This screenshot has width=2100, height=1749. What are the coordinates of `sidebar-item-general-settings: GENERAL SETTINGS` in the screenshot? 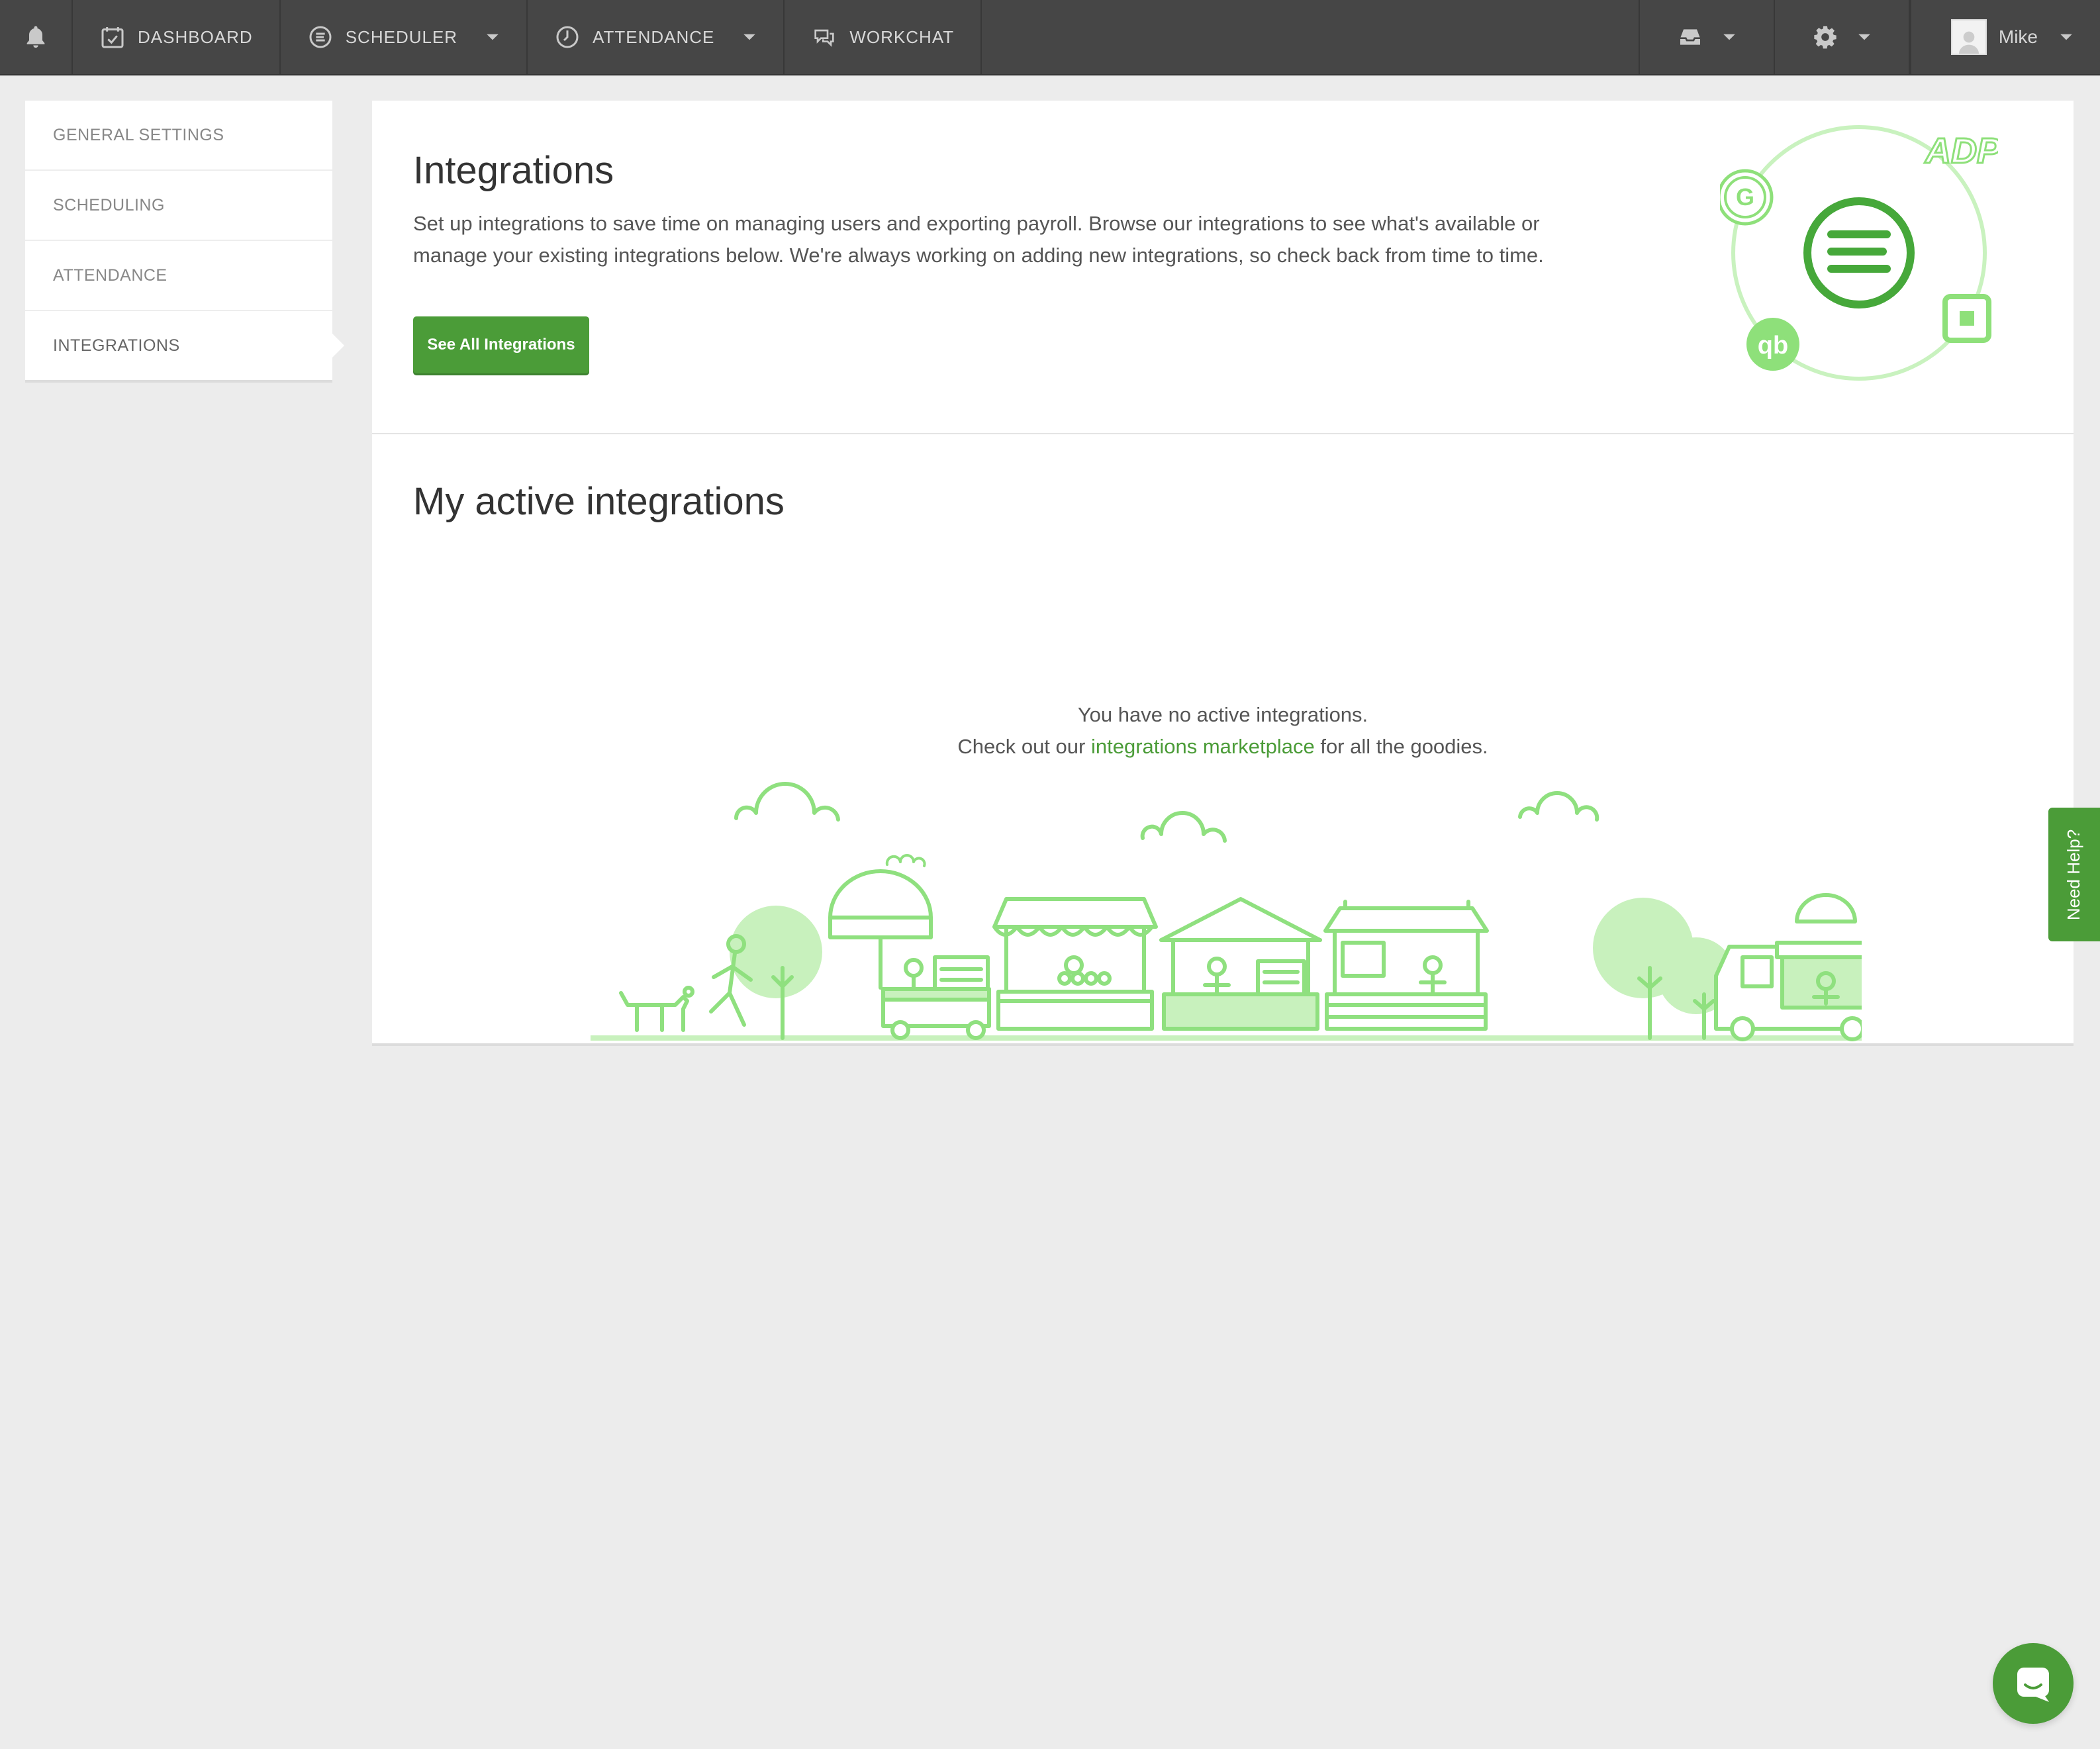 It's located at (178, 136).